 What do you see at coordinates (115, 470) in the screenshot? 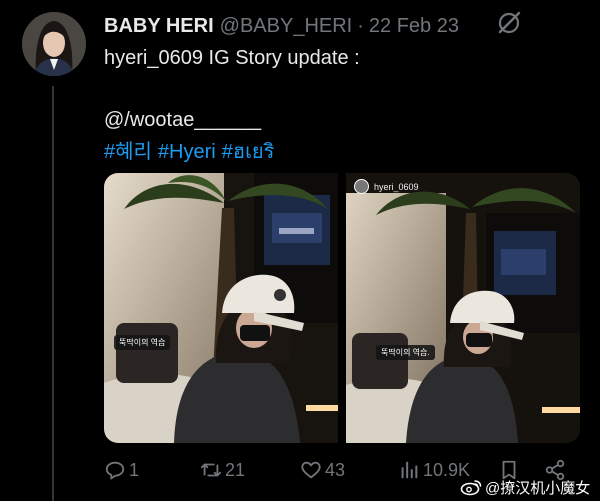
I see `reply-icon` at bounding box center [115, 470].